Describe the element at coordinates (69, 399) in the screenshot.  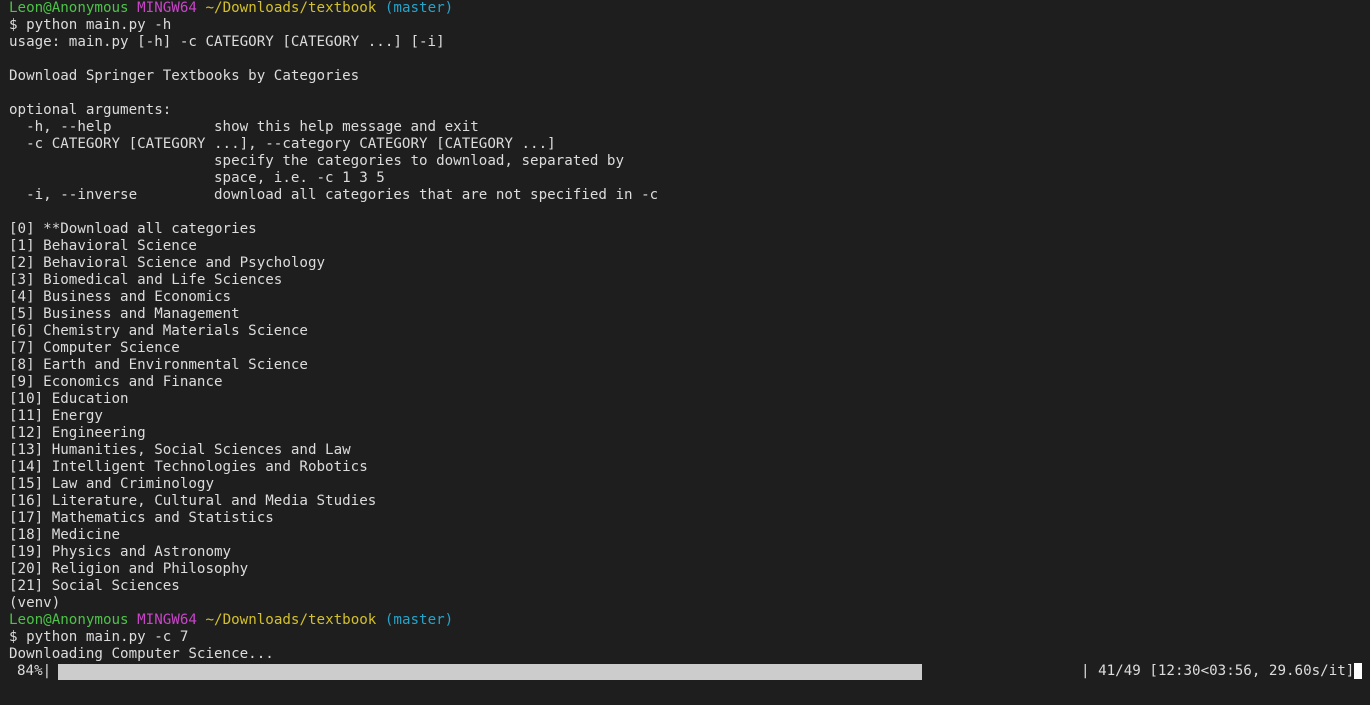
I see `category-item: [10] Education` at that location.